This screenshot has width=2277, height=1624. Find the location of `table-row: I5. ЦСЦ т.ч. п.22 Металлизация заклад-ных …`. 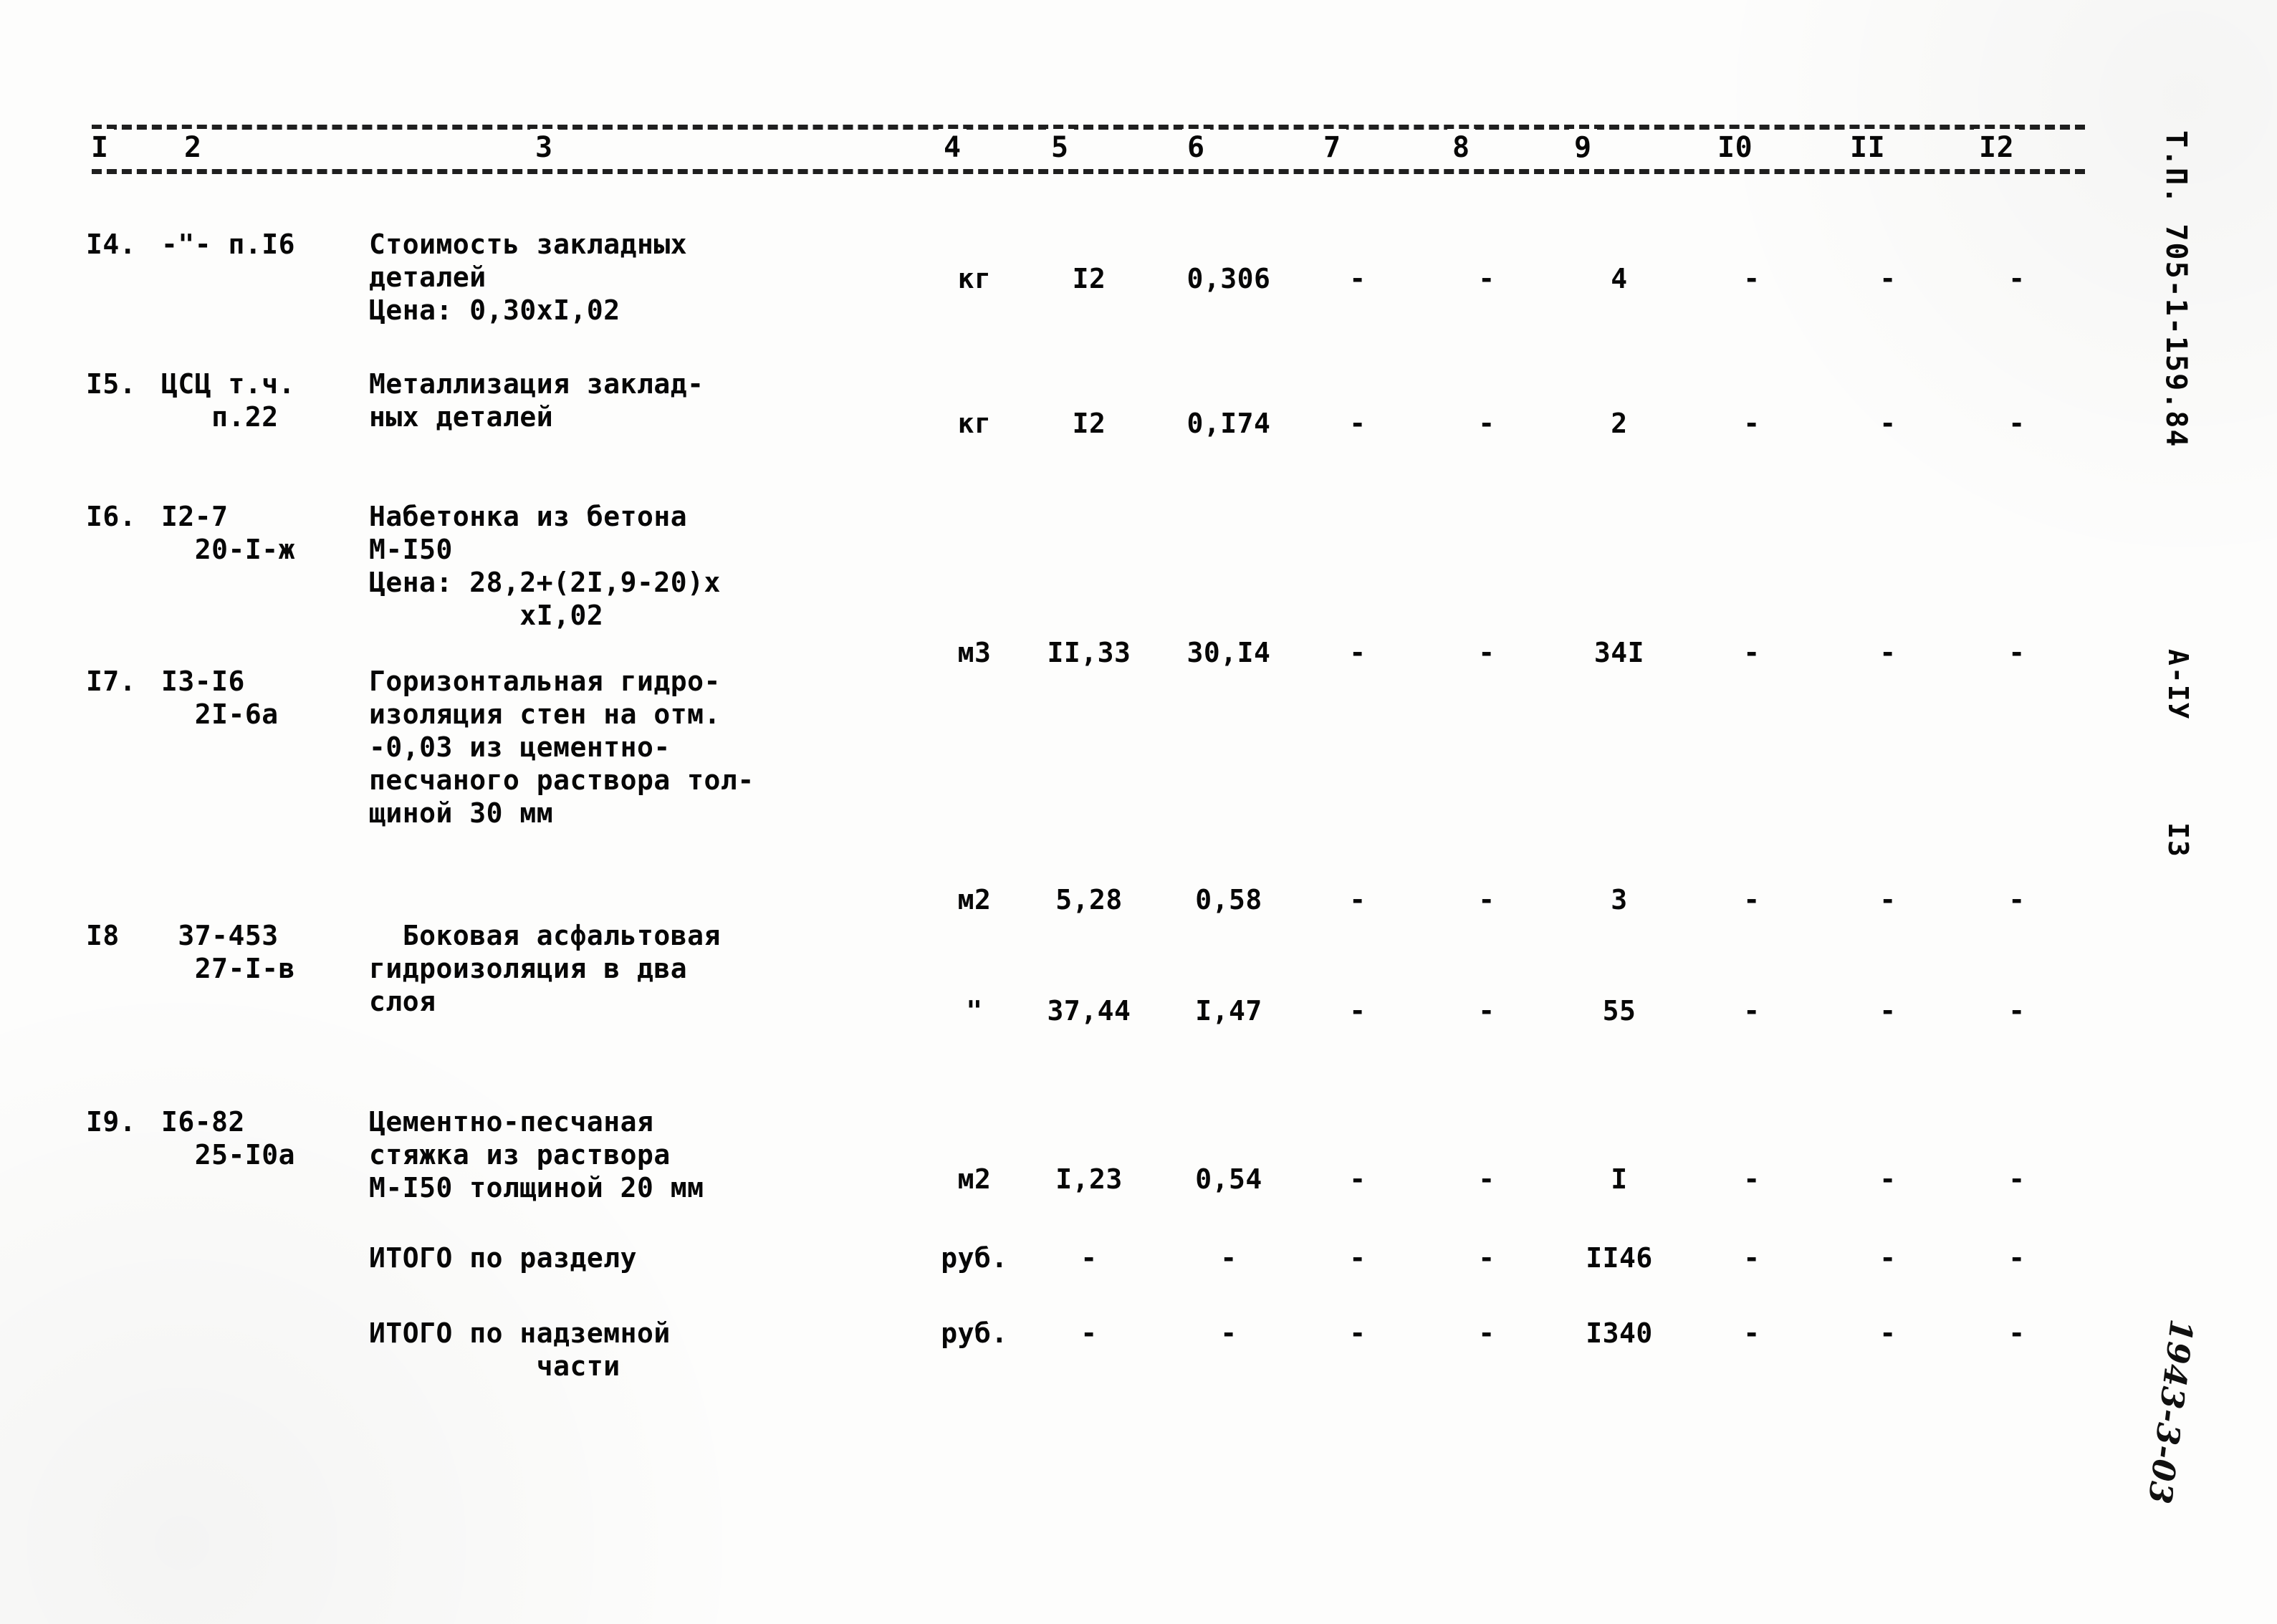

table-row: I5. ЦСЦ т.ч. п.22 Металлизация заклад-ных … is located at coordinates (1085, 400).